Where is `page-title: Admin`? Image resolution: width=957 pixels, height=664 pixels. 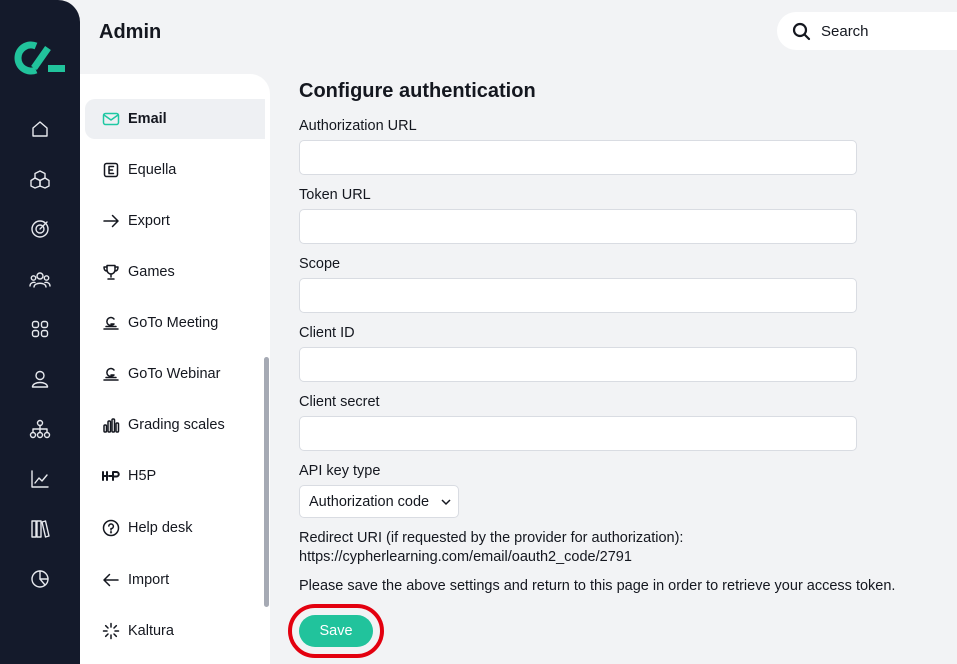 page-title: Admin is located at coordinates (130, 32).